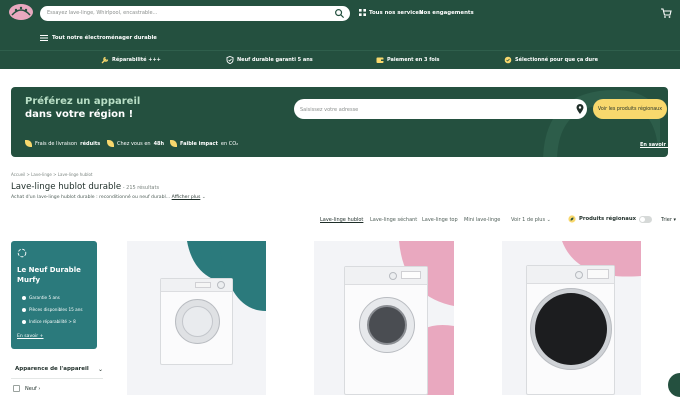 This screenshot has width=680, height=397. What do you see at coordinates (393, 220) in the screenshot?
I see `tab-lave-linge-sechant: Lave-linge séchant` at bounding box center [393, 220].